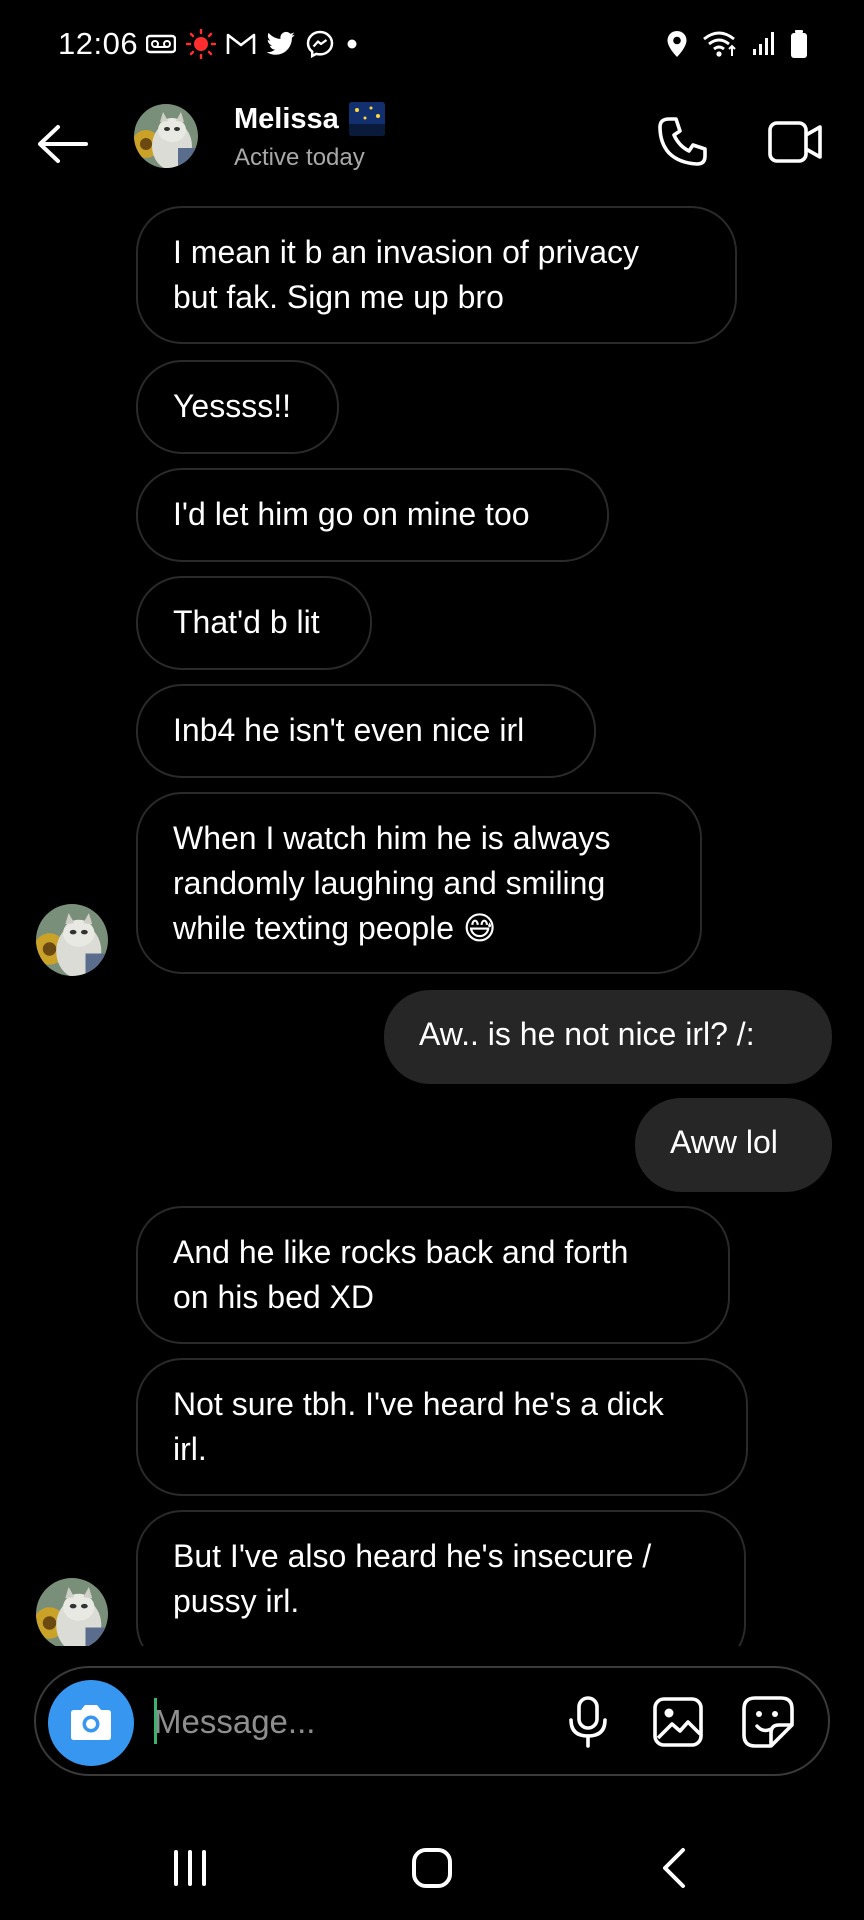  Describe the element at coordinates (351, 514) in the screenshot. I see `message-text-line: I'd let him go on mine too` at that location.